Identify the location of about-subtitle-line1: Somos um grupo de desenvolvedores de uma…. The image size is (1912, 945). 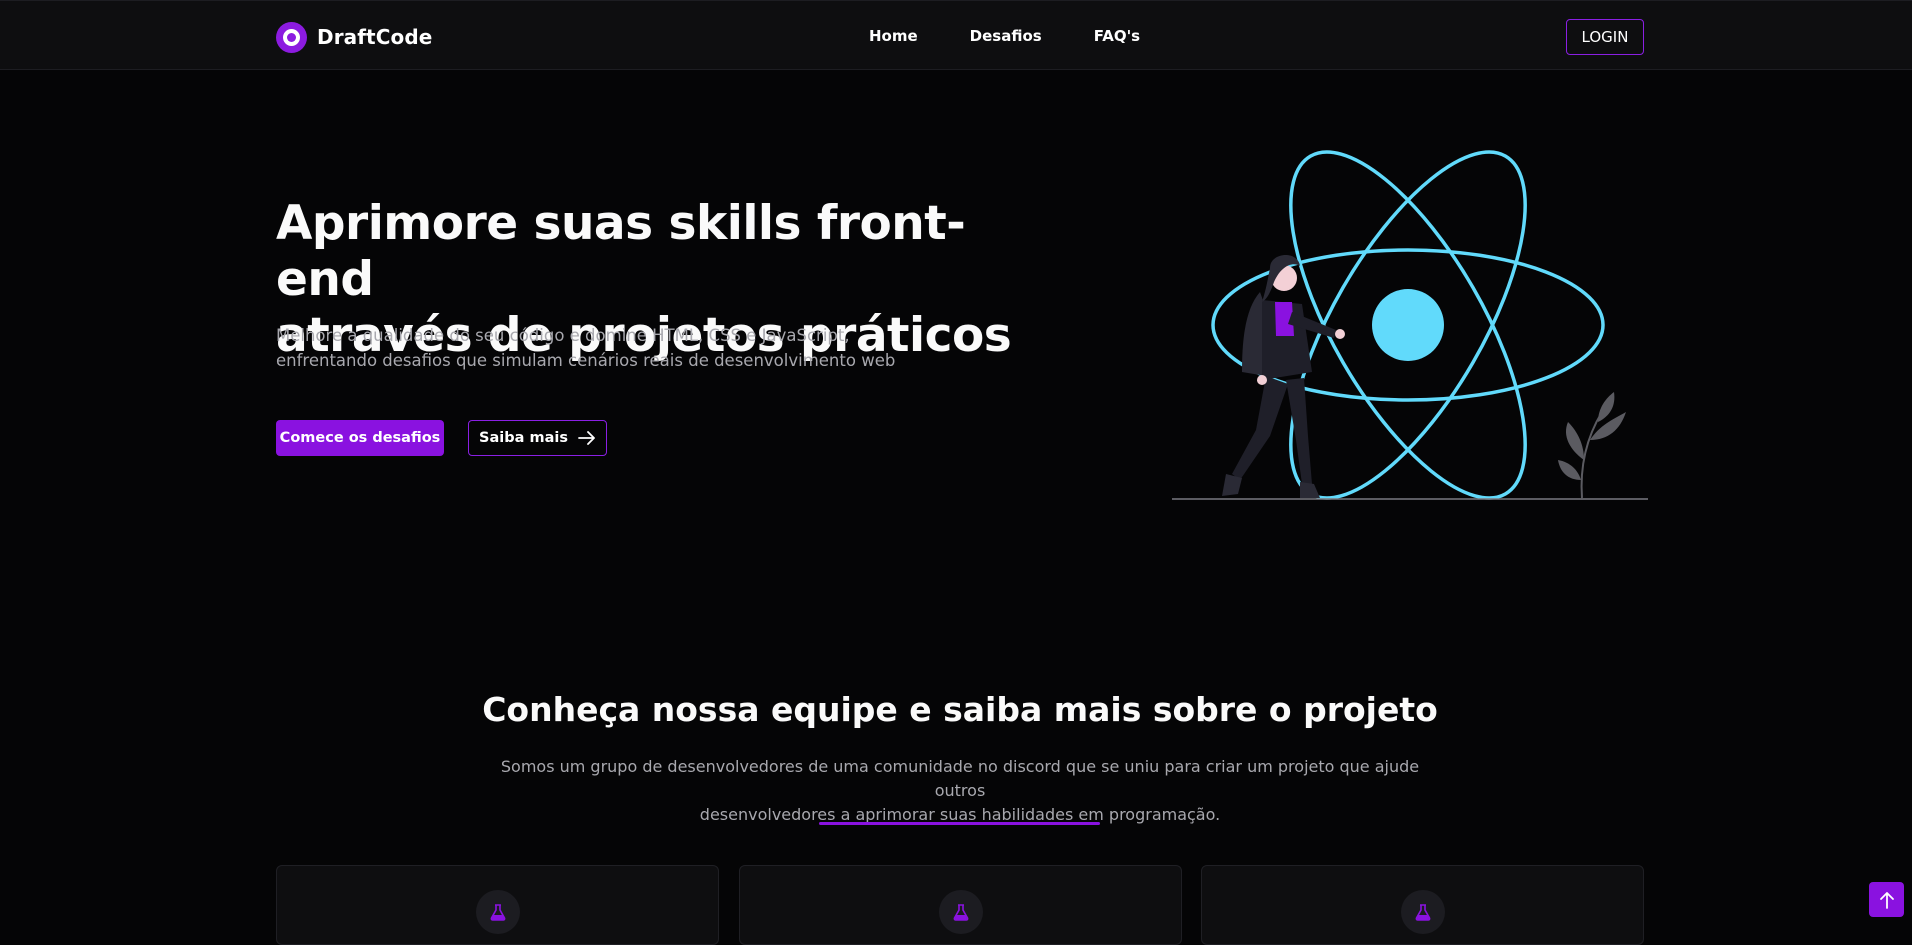
(960, 778).